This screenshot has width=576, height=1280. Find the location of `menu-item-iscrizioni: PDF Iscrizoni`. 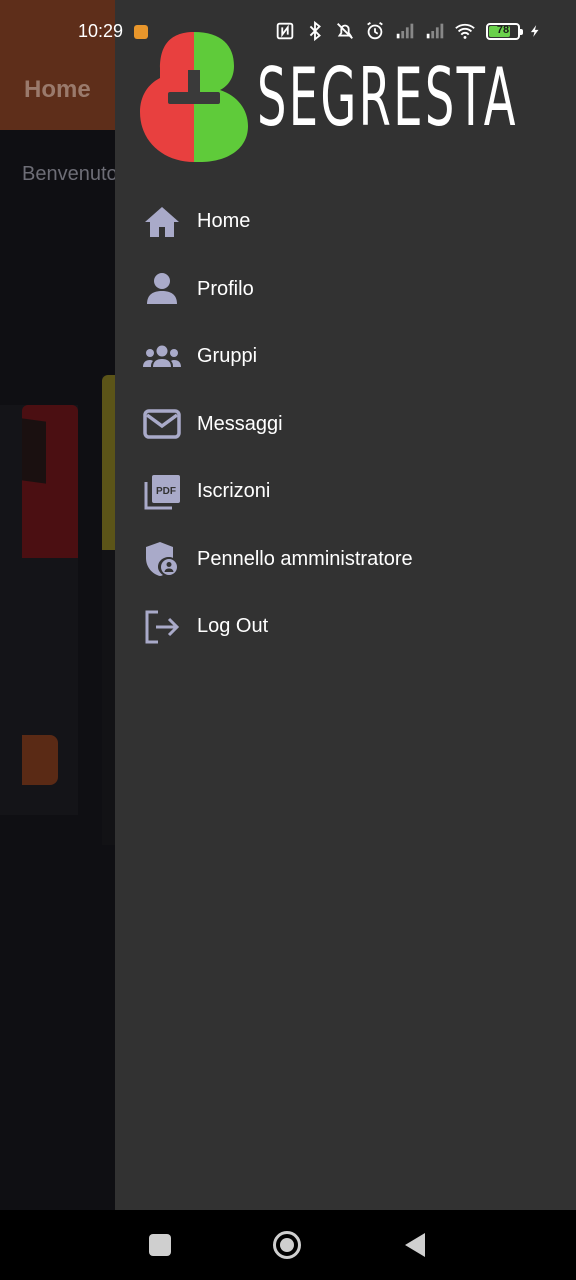

menu-item-iscrizioni: PDF Iscrizoni is located at coordinates (345, 492).